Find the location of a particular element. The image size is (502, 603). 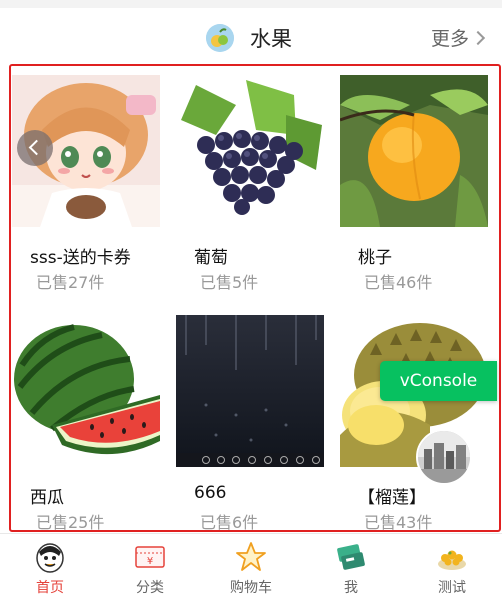

product-sold-count: 已售6件 is located at coordinates (229, 522).